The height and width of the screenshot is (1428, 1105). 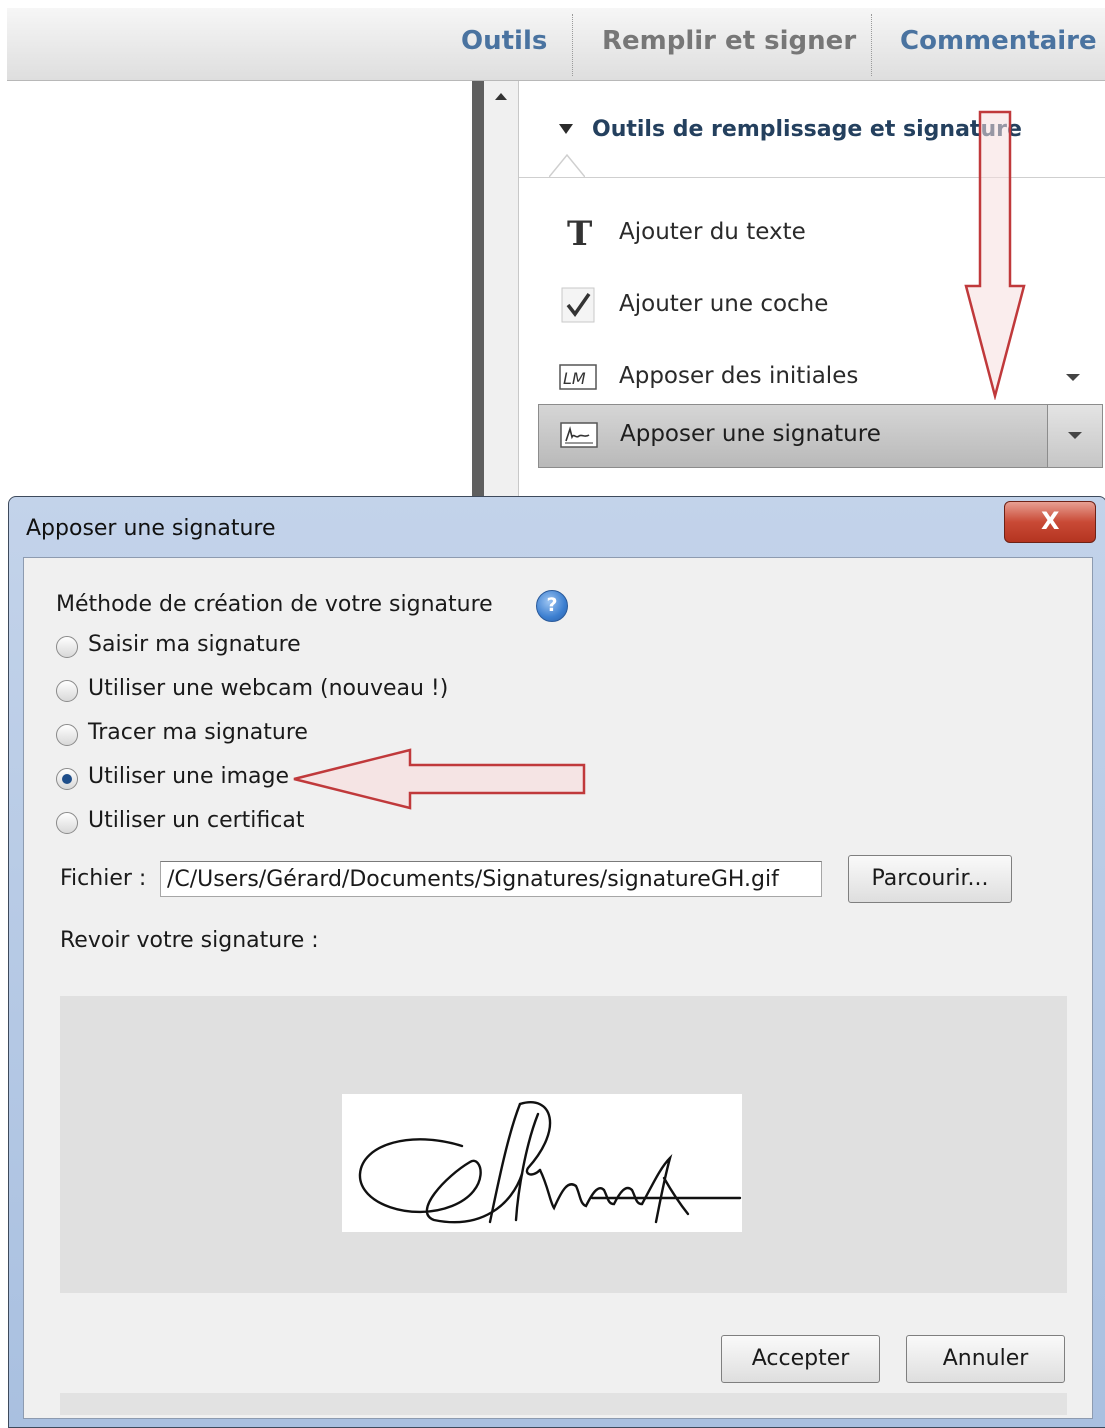 I want to click on help-icon: ?, so click(x=552, y=606).